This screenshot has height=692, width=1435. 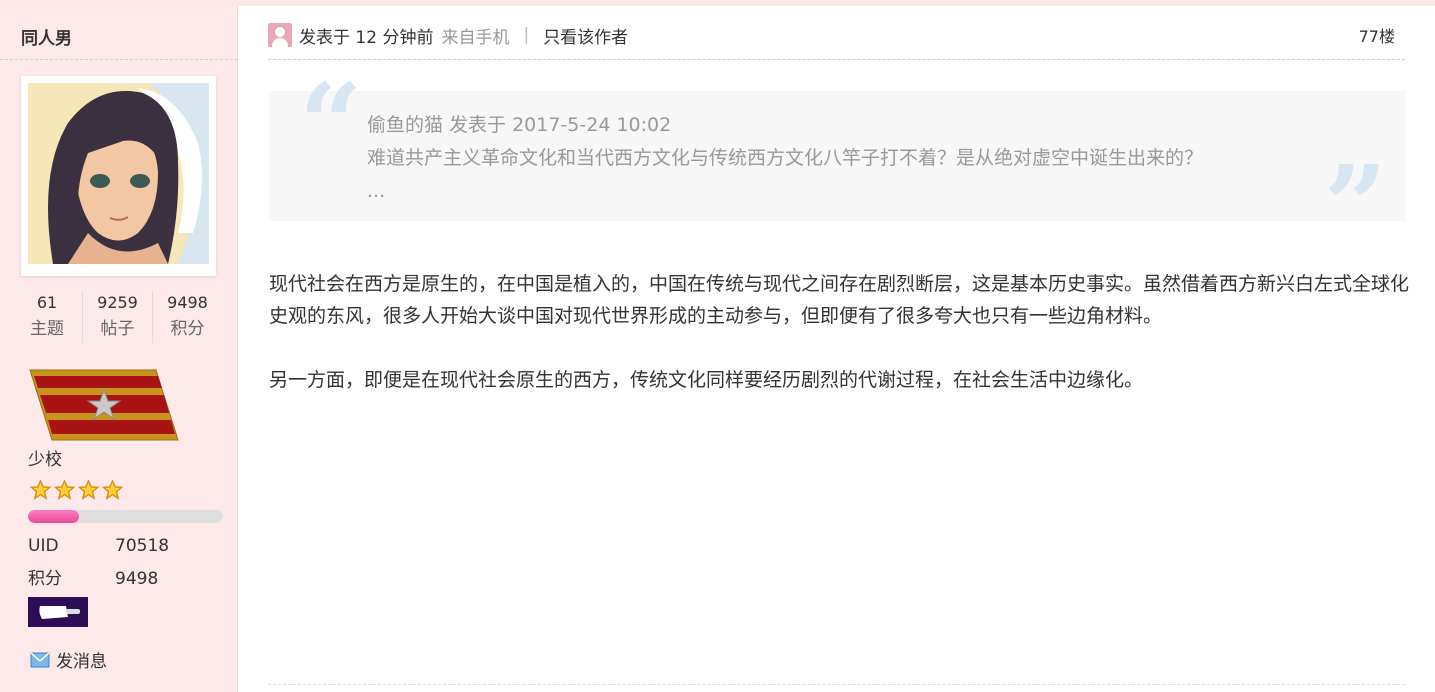 What do you see at coordinates (519, 125) in the screenshot?
I see `quote-author-line: 偷鱼的猫 发表于 2017-5-24 10:02` at bounding box center [519, 125].